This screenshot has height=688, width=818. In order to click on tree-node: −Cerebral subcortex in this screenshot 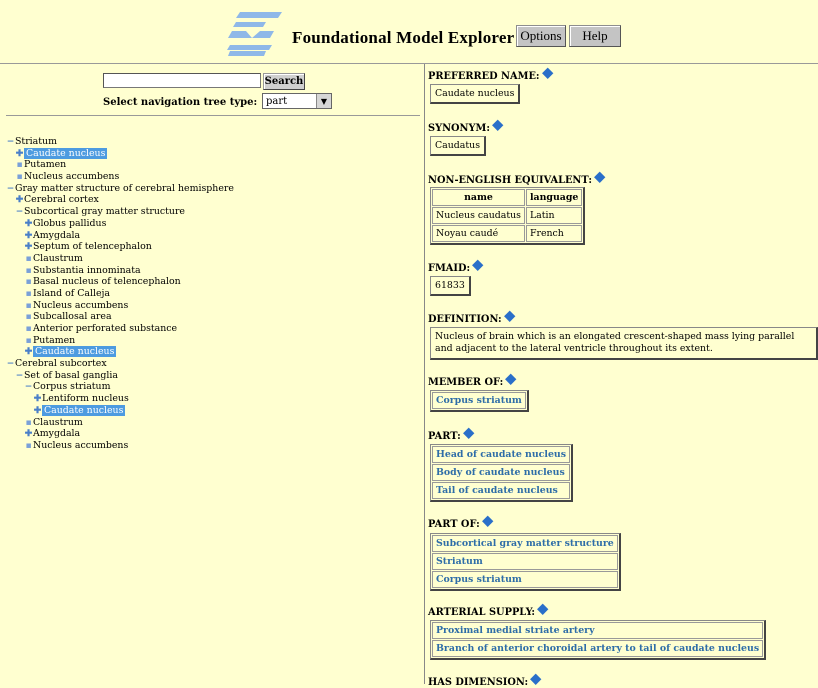, I will do `click(211, 364)`.